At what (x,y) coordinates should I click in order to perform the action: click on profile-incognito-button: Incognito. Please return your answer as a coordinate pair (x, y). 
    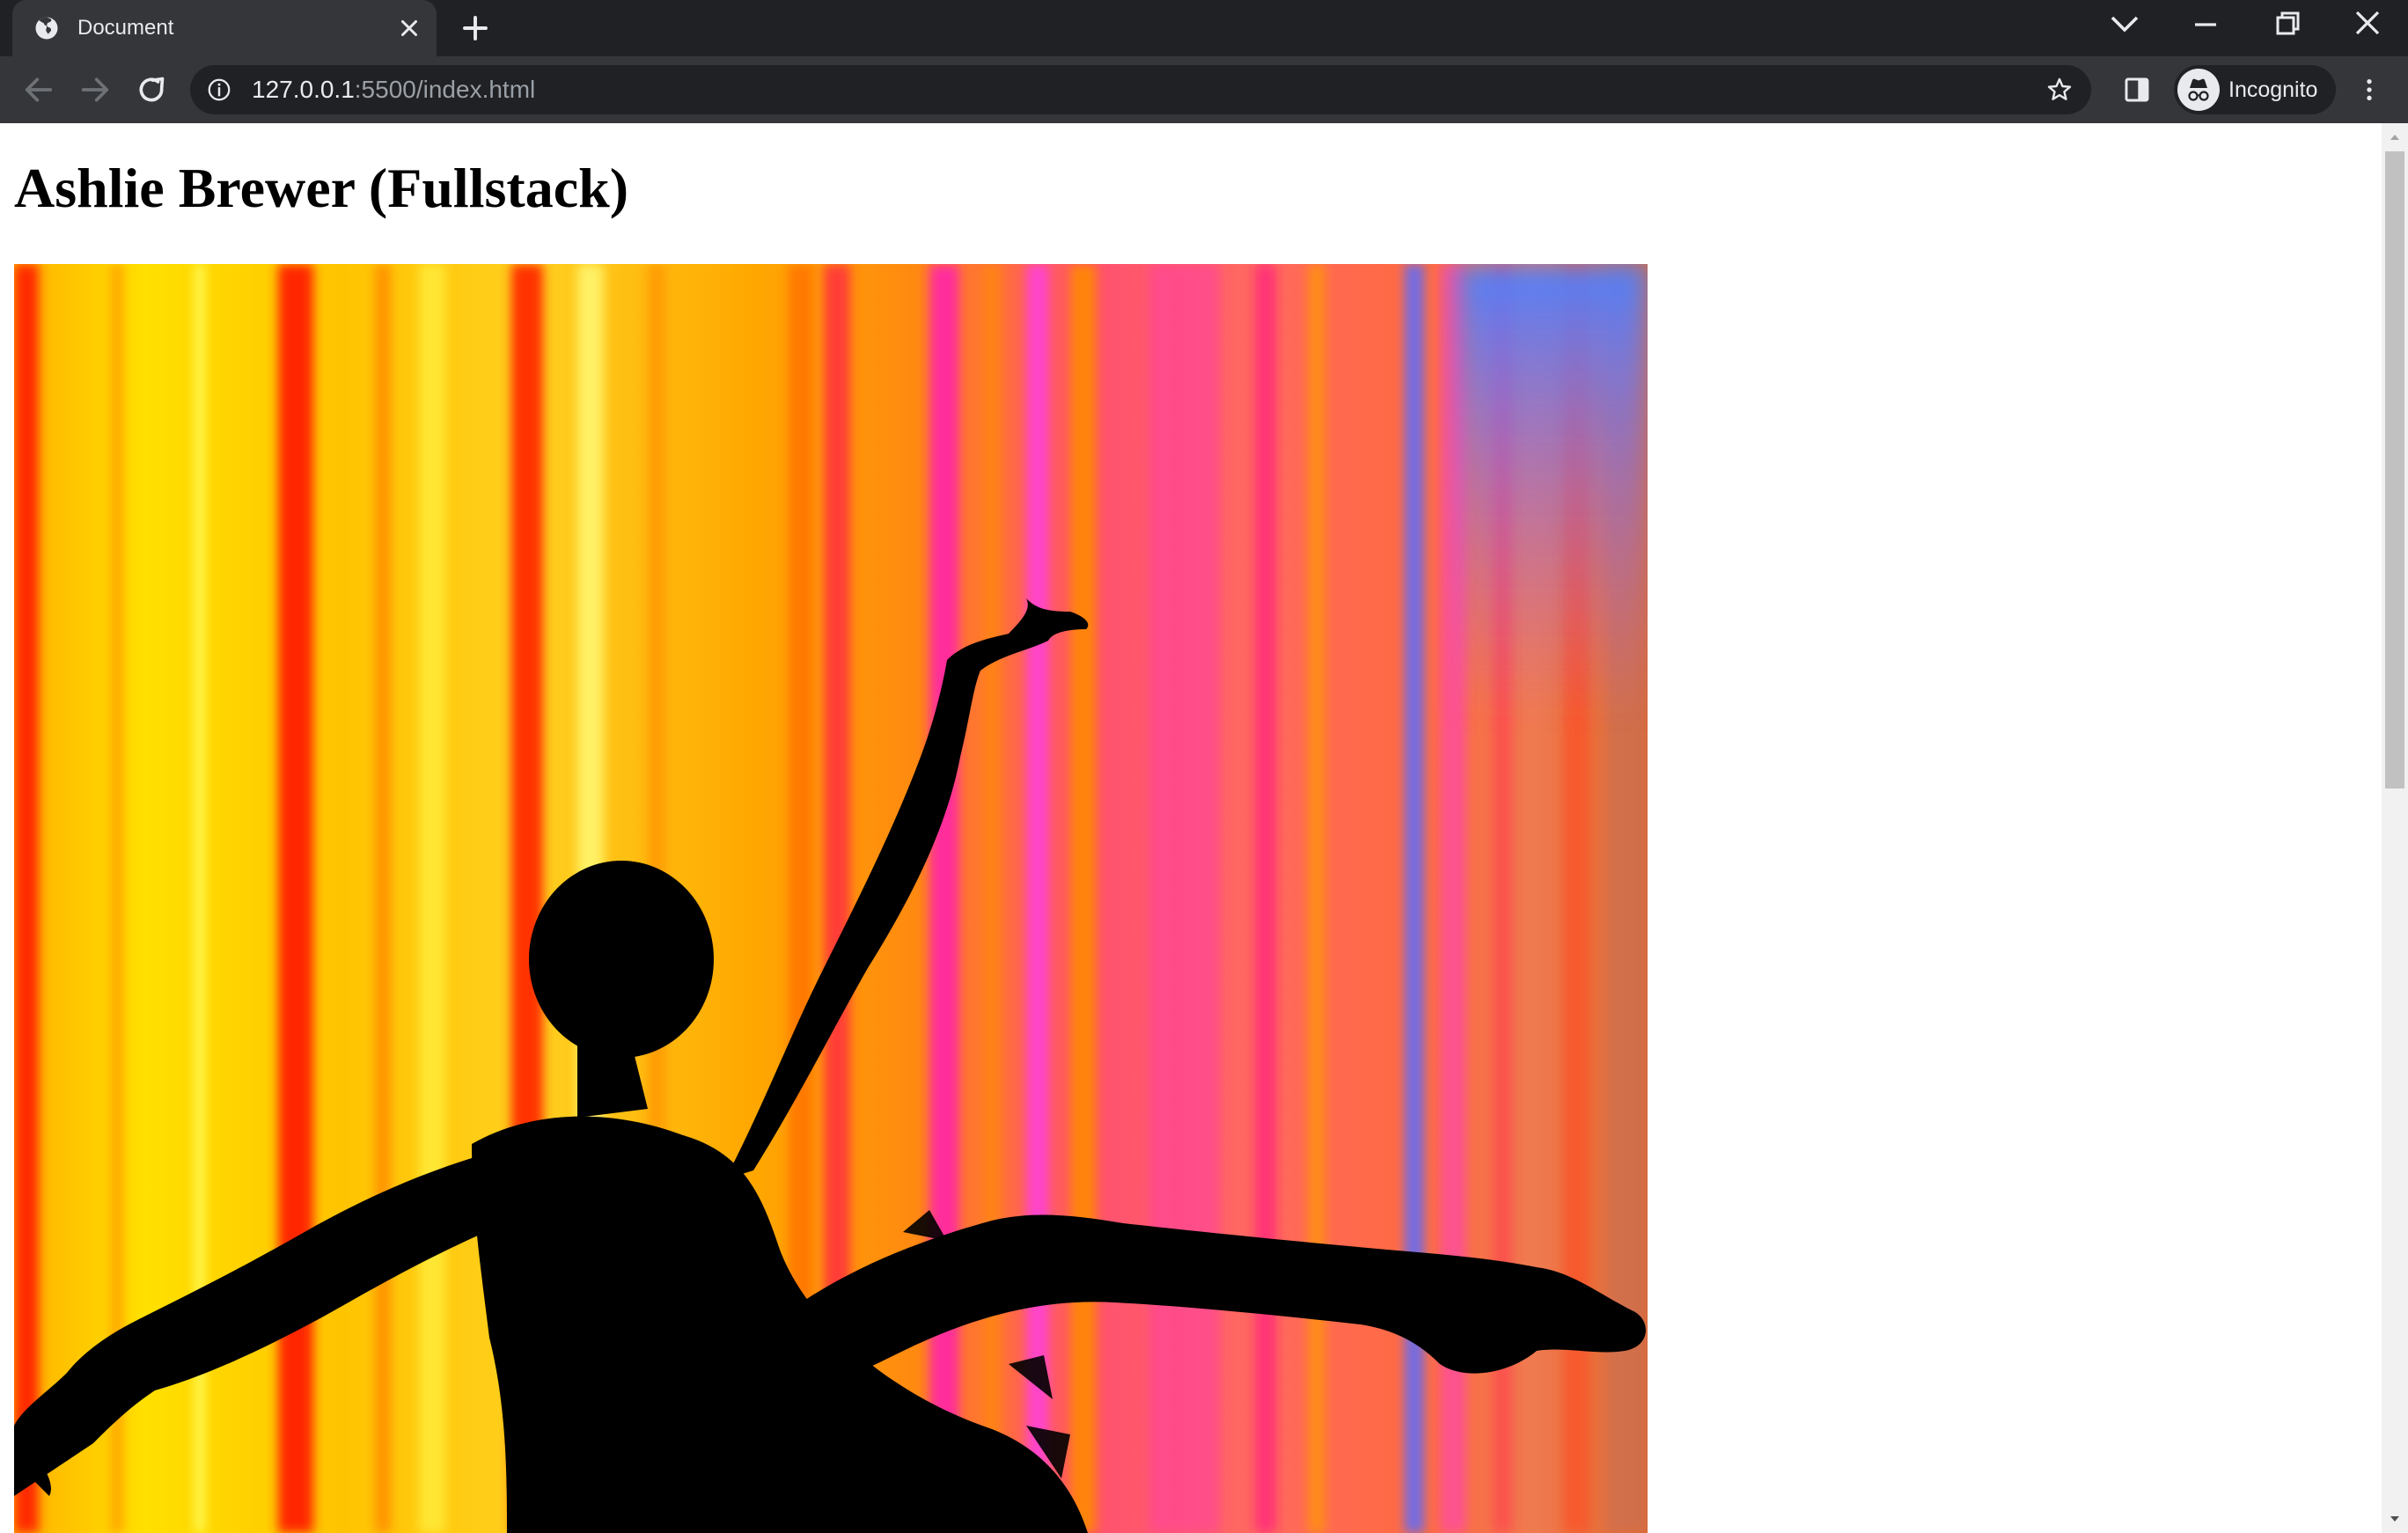
    Looking at the image, I should click on (2255, 90).